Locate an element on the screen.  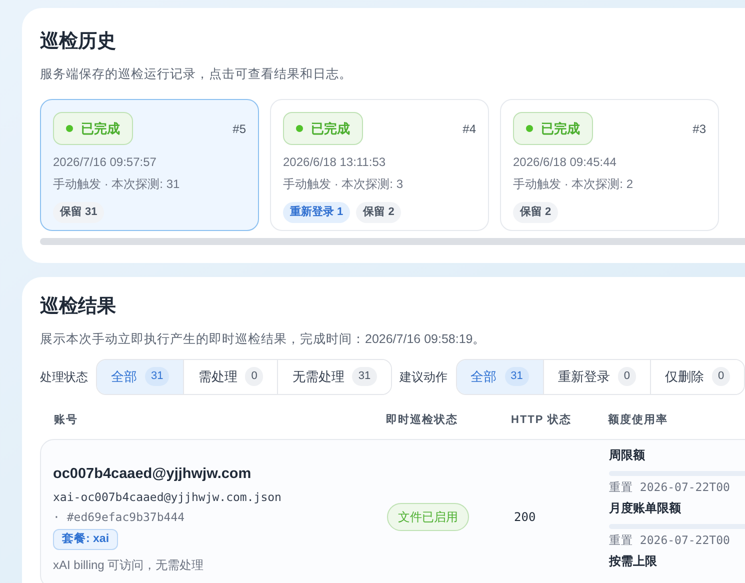
quota-name: 周限额 is located at coordinates (627, 455).